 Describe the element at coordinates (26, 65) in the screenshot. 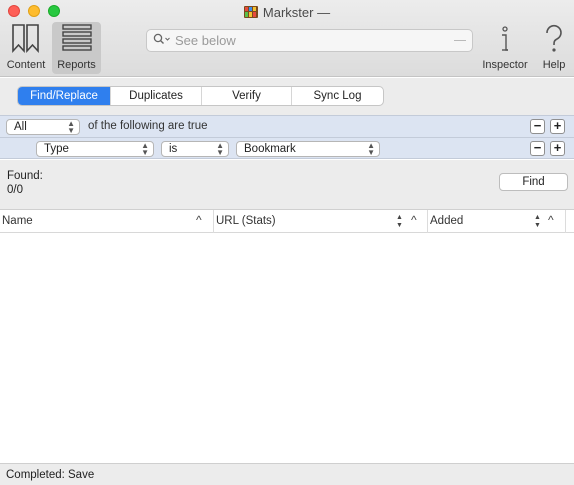

I see `content-toolbar-label: Content` at that location.